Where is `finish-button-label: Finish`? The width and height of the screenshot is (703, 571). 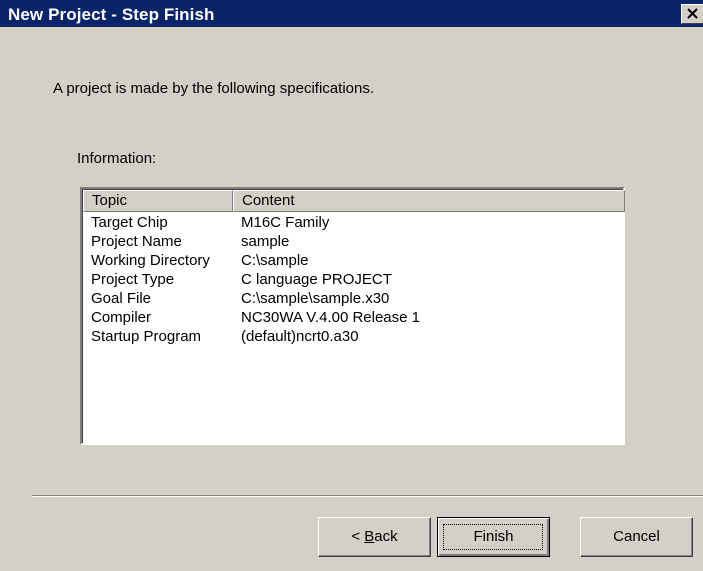 finish-button-label: Finish is located at coordinates (493, 536).